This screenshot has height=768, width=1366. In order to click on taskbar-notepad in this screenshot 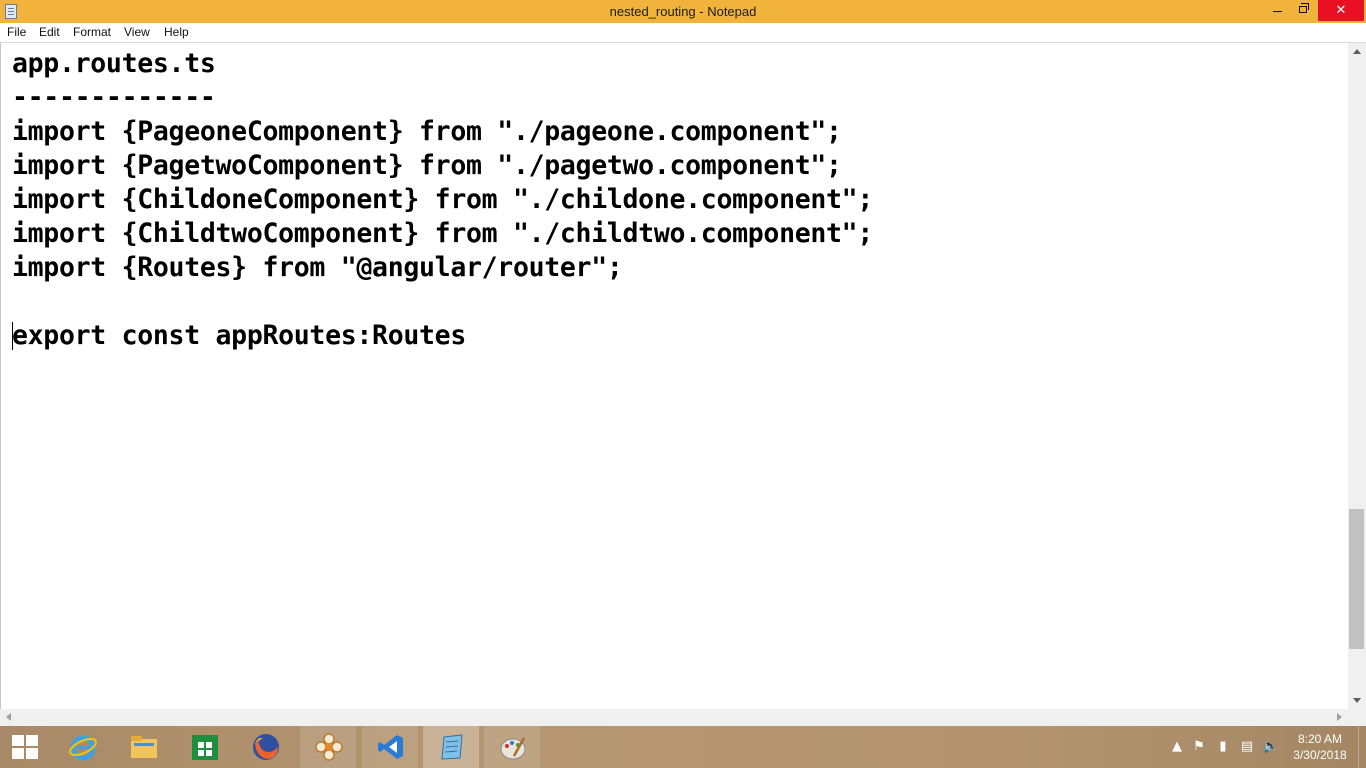, I will do `click(451, 747)`.